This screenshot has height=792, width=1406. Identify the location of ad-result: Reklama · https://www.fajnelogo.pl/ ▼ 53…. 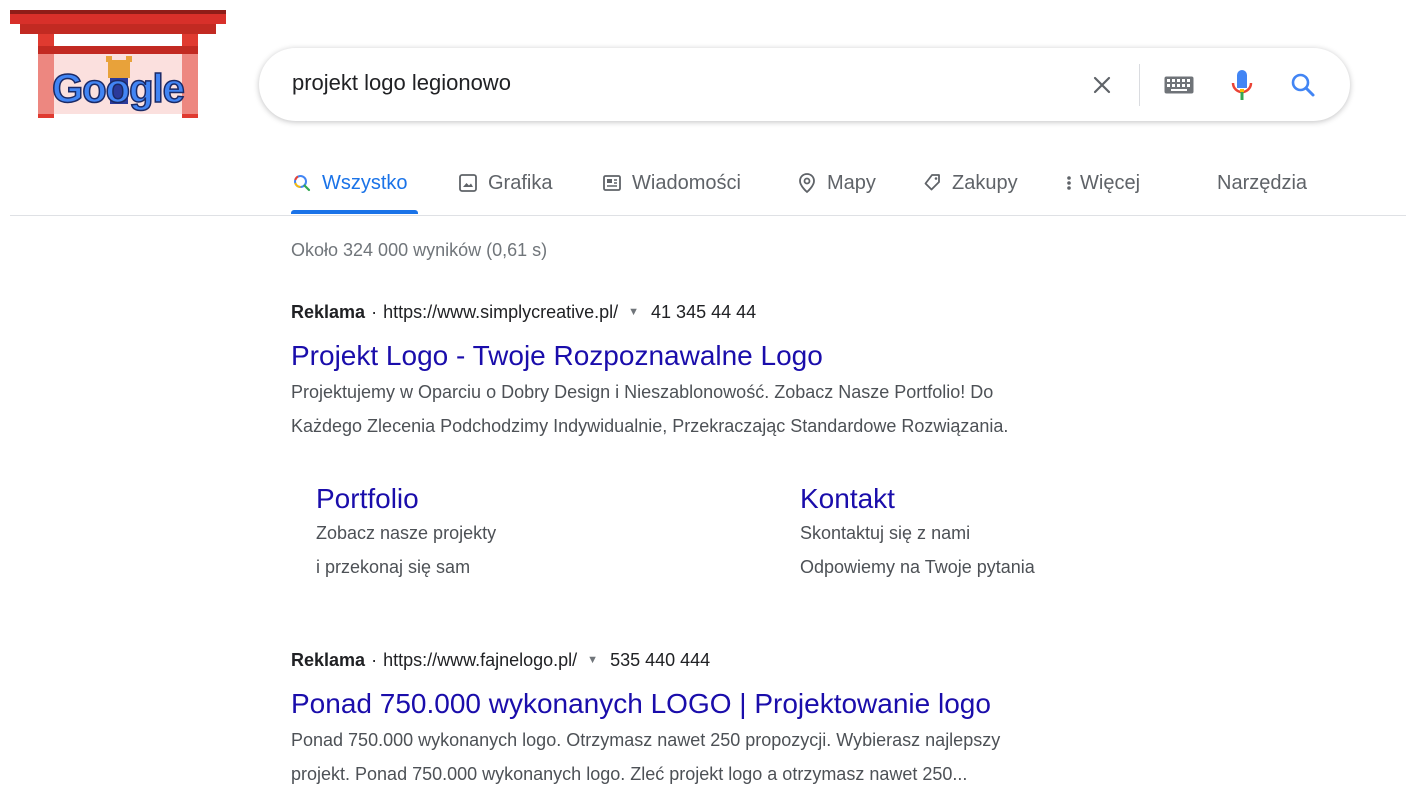
(741, 719).